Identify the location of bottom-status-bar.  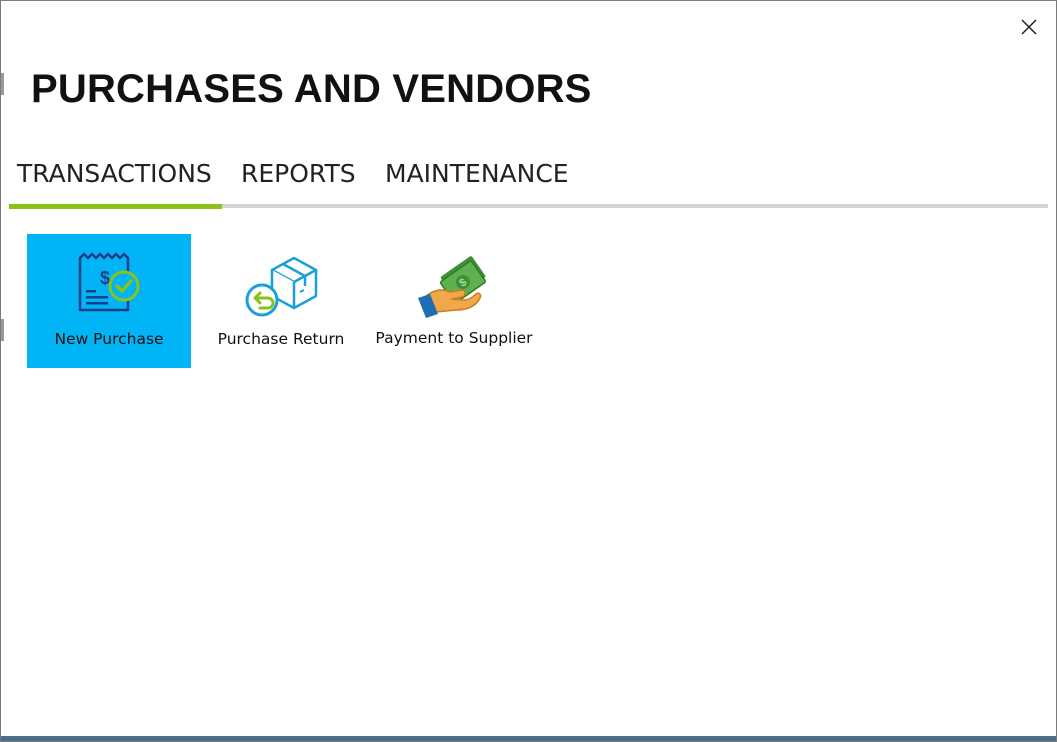
(528, 738).